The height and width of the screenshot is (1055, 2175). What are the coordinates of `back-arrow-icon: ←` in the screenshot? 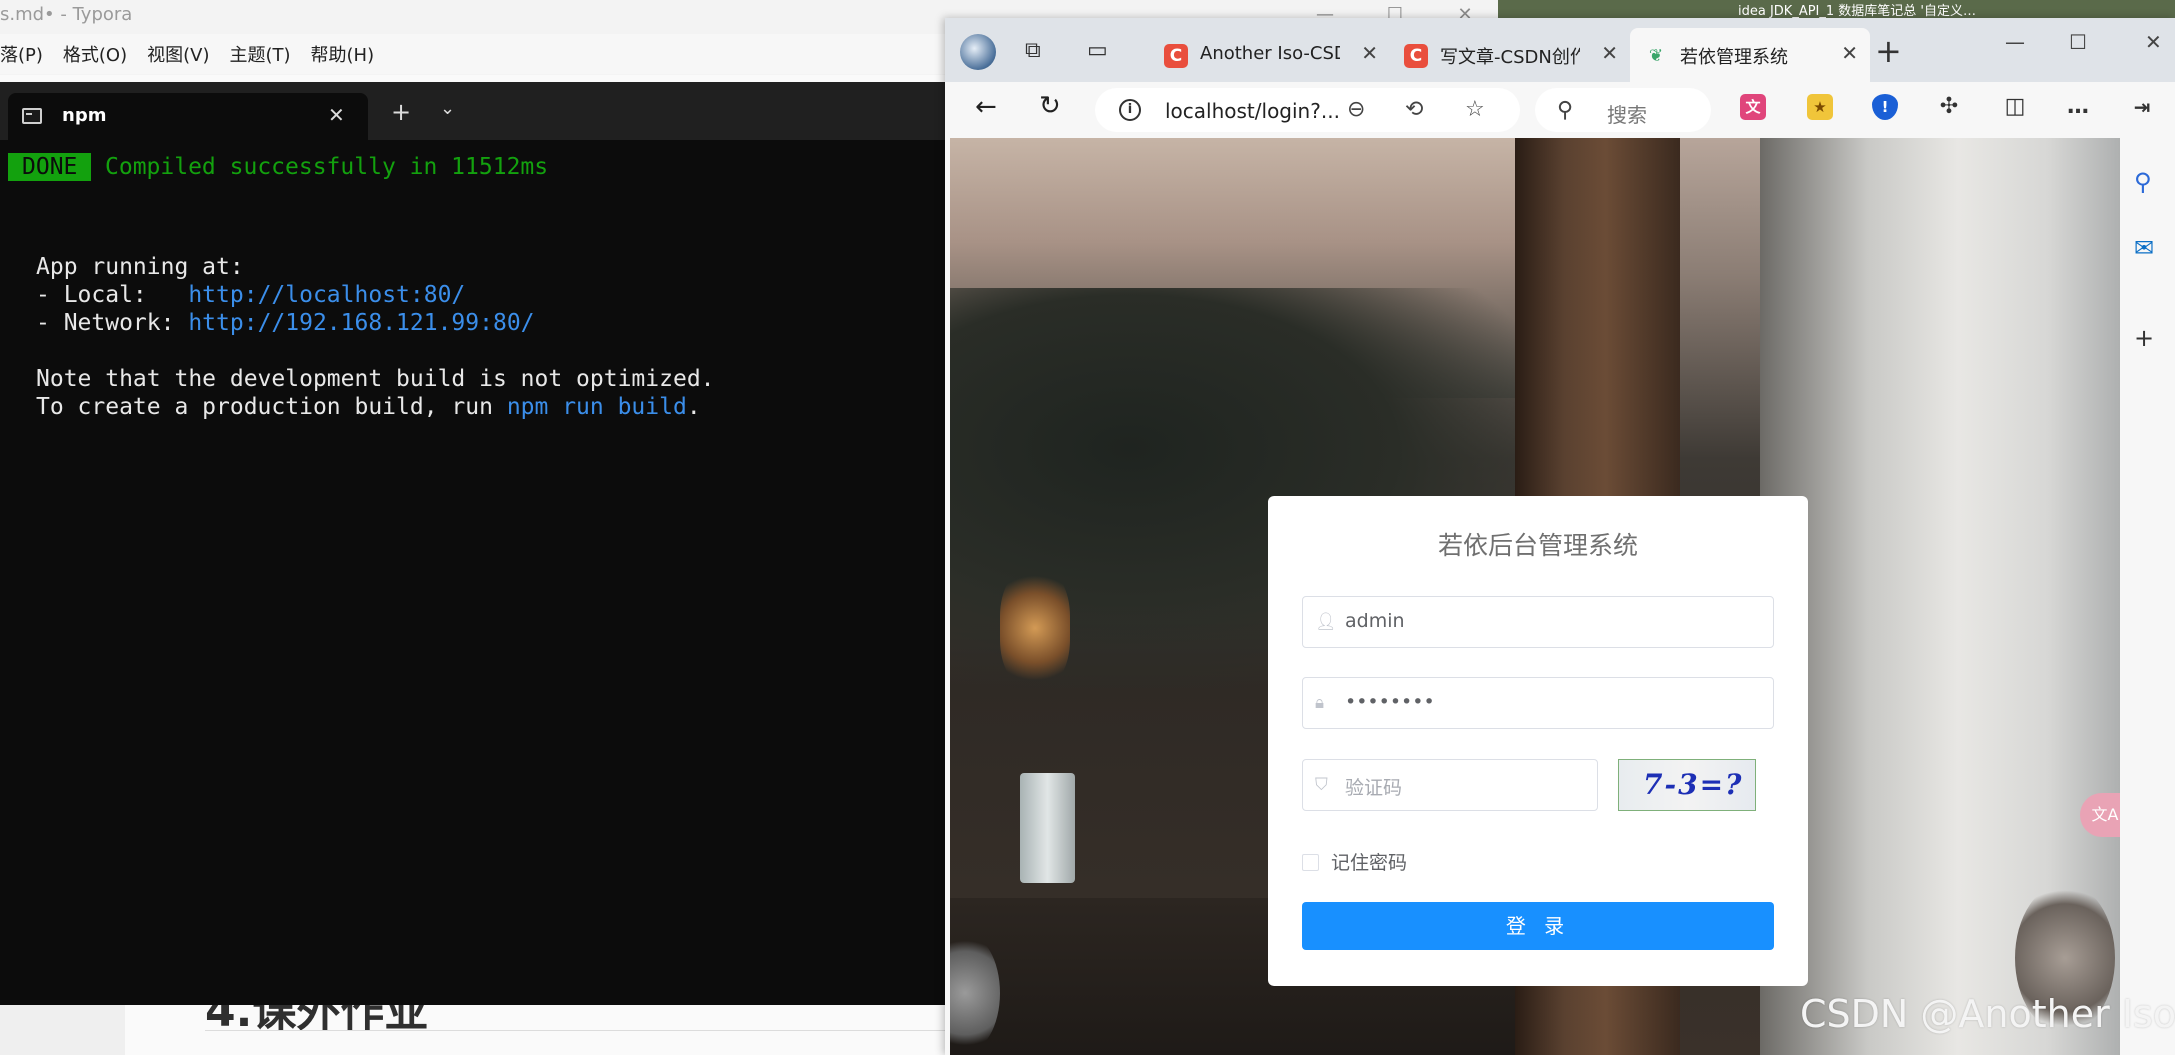 It's located at (986, 107).